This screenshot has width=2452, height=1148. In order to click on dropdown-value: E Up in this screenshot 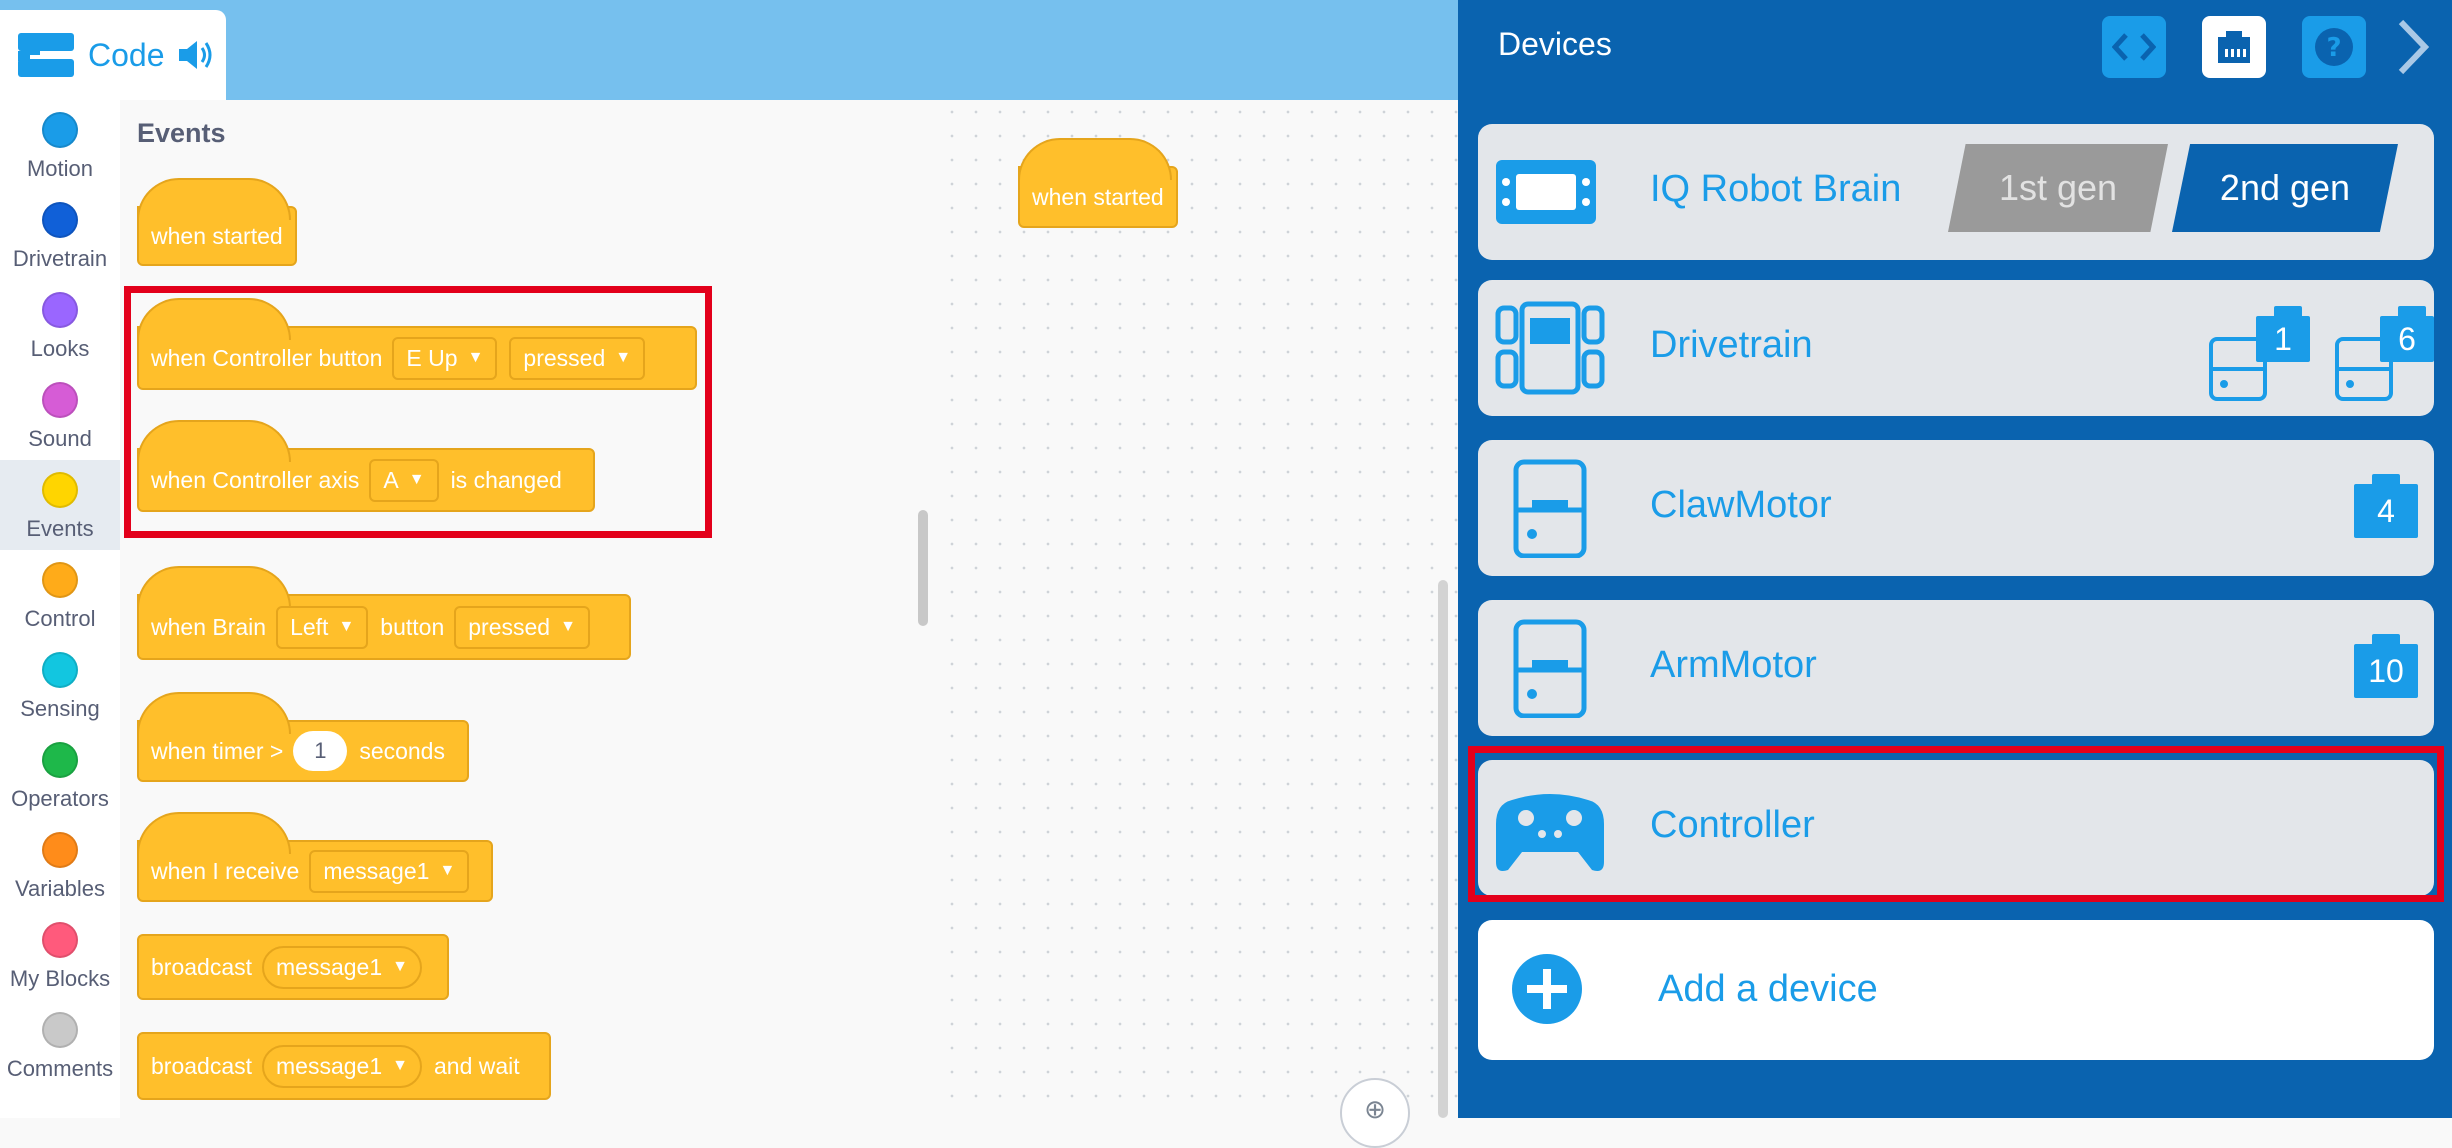, I will do `click(432, 357)`.